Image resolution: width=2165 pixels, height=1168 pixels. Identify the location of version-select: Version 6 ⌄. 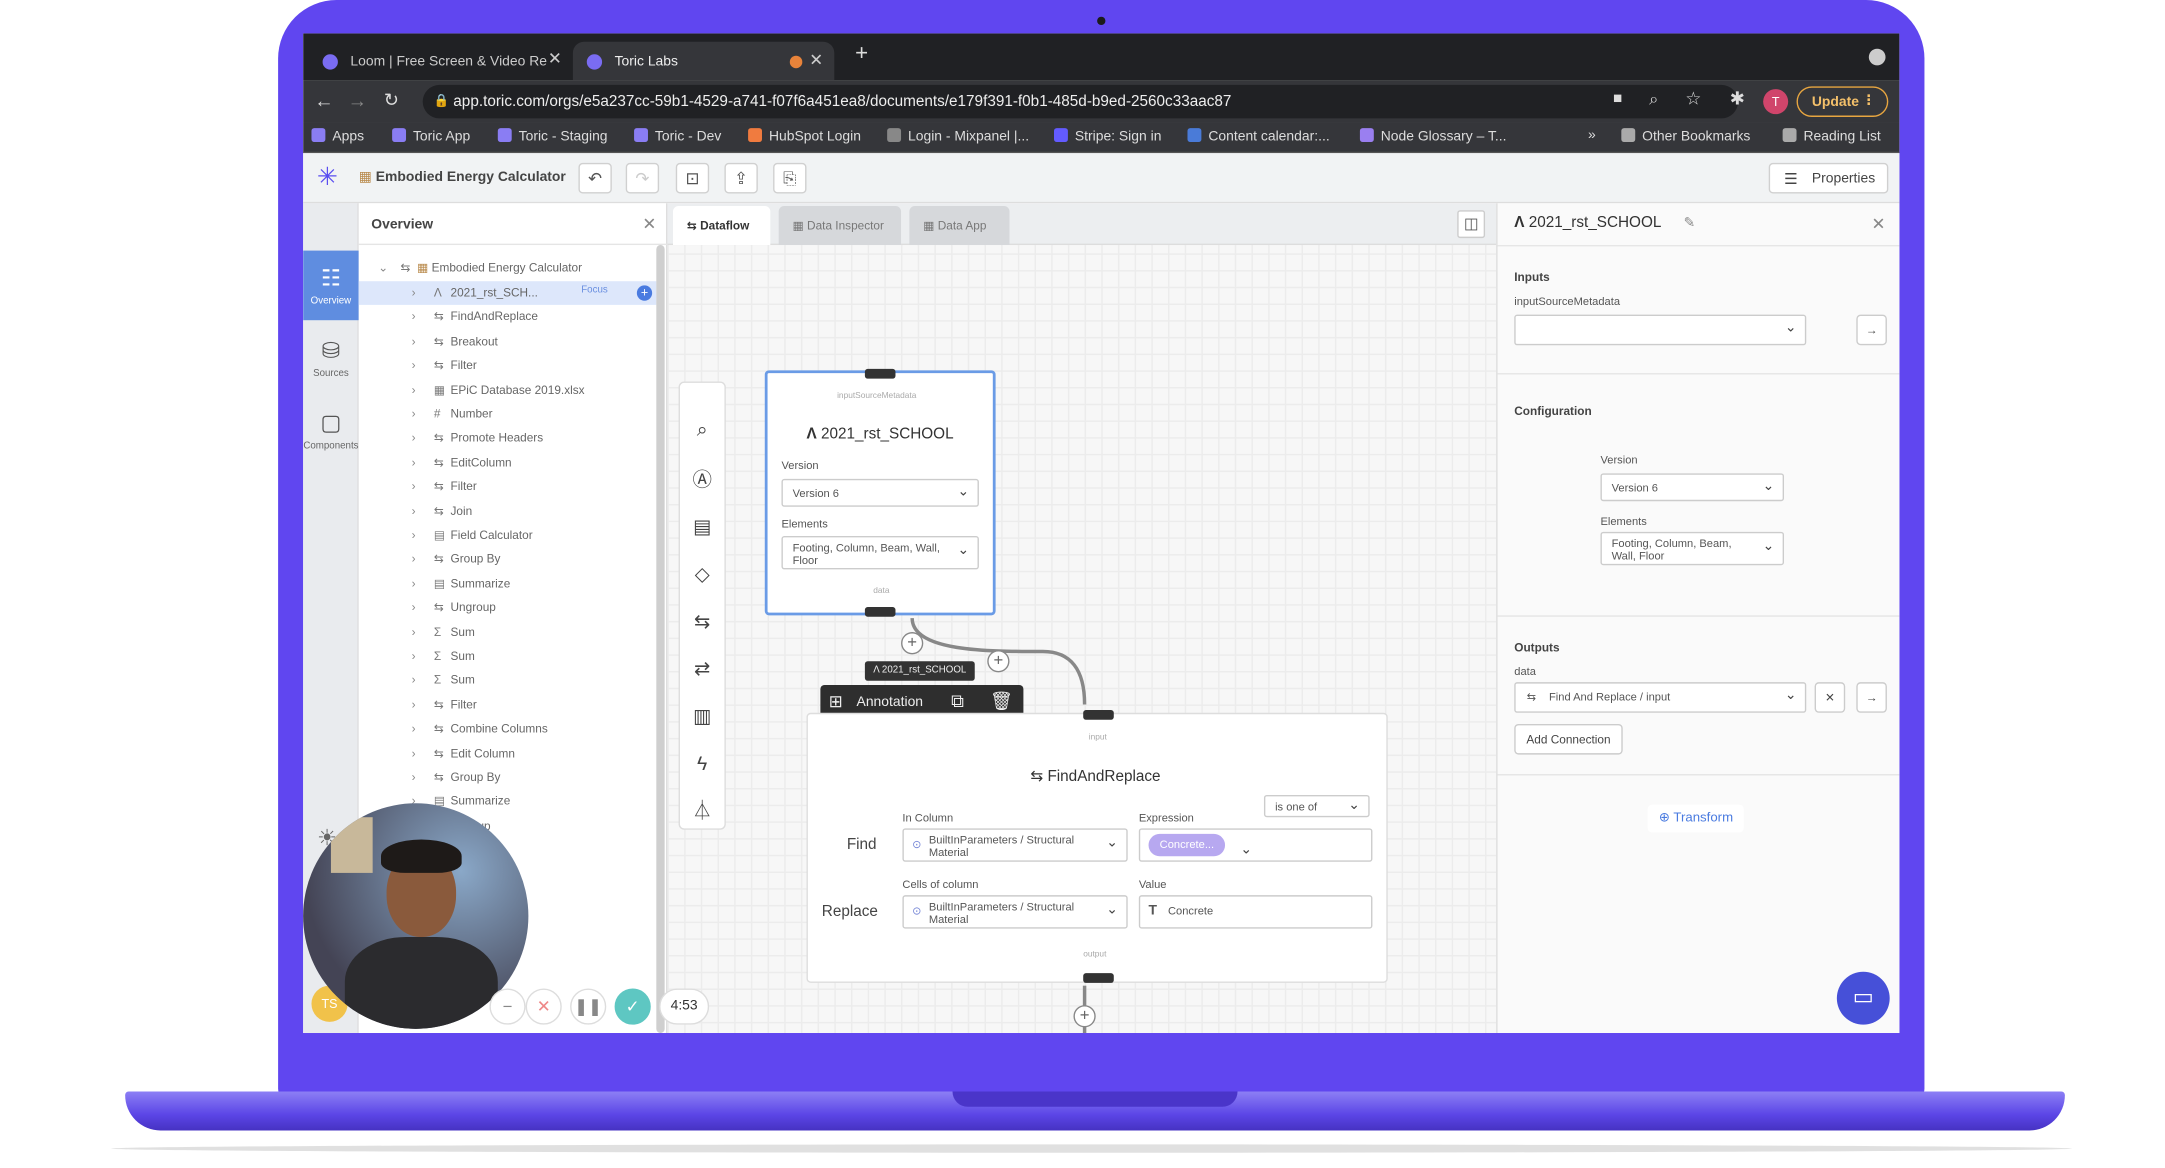
(880, 492).